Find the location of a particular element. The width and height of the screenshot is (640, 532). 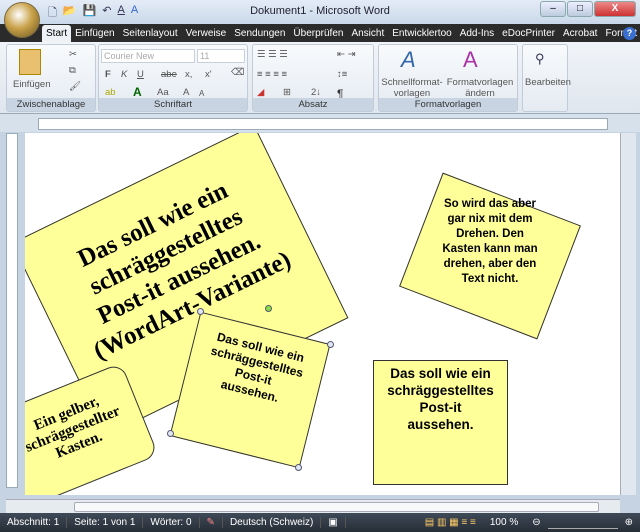

maximize-button: □ is located at coordinates (580, 9).